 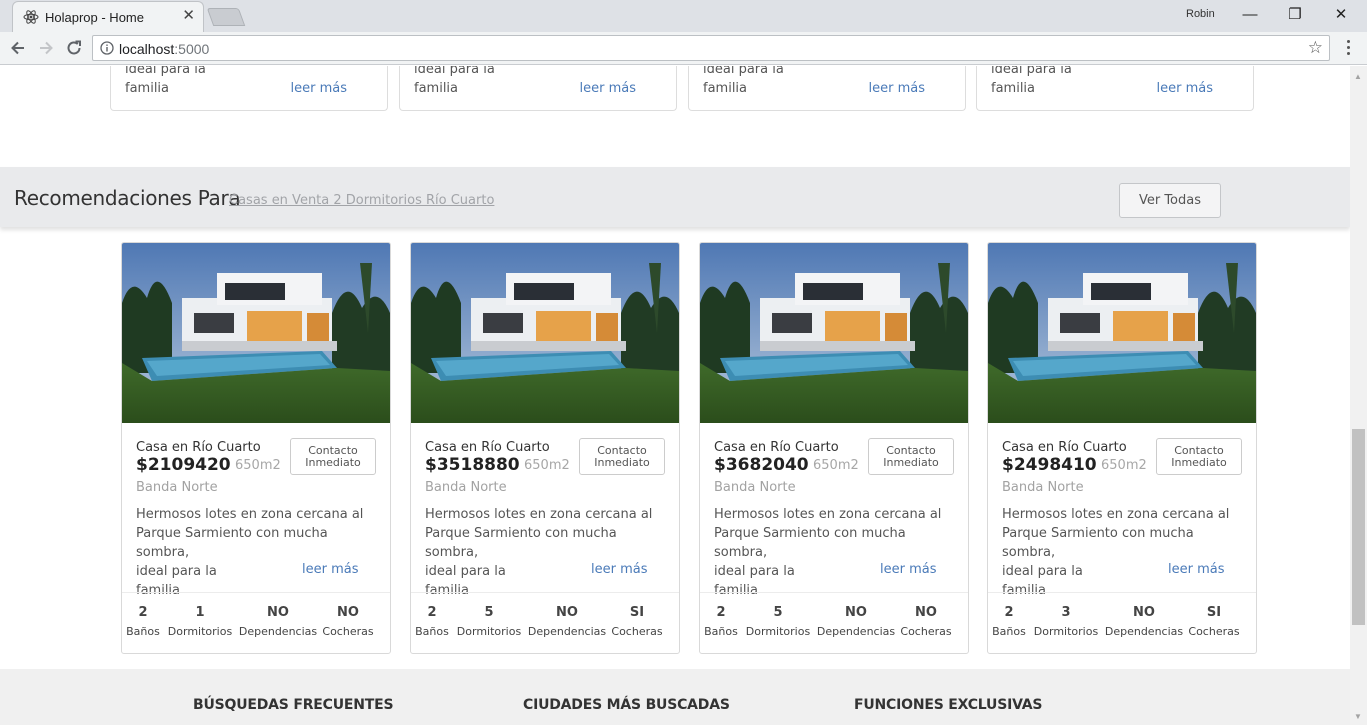 What do you see at coordinates (1348, 49) in the screenshot?
I see `browser-menu-icon` at bounding box center [1348, 49].